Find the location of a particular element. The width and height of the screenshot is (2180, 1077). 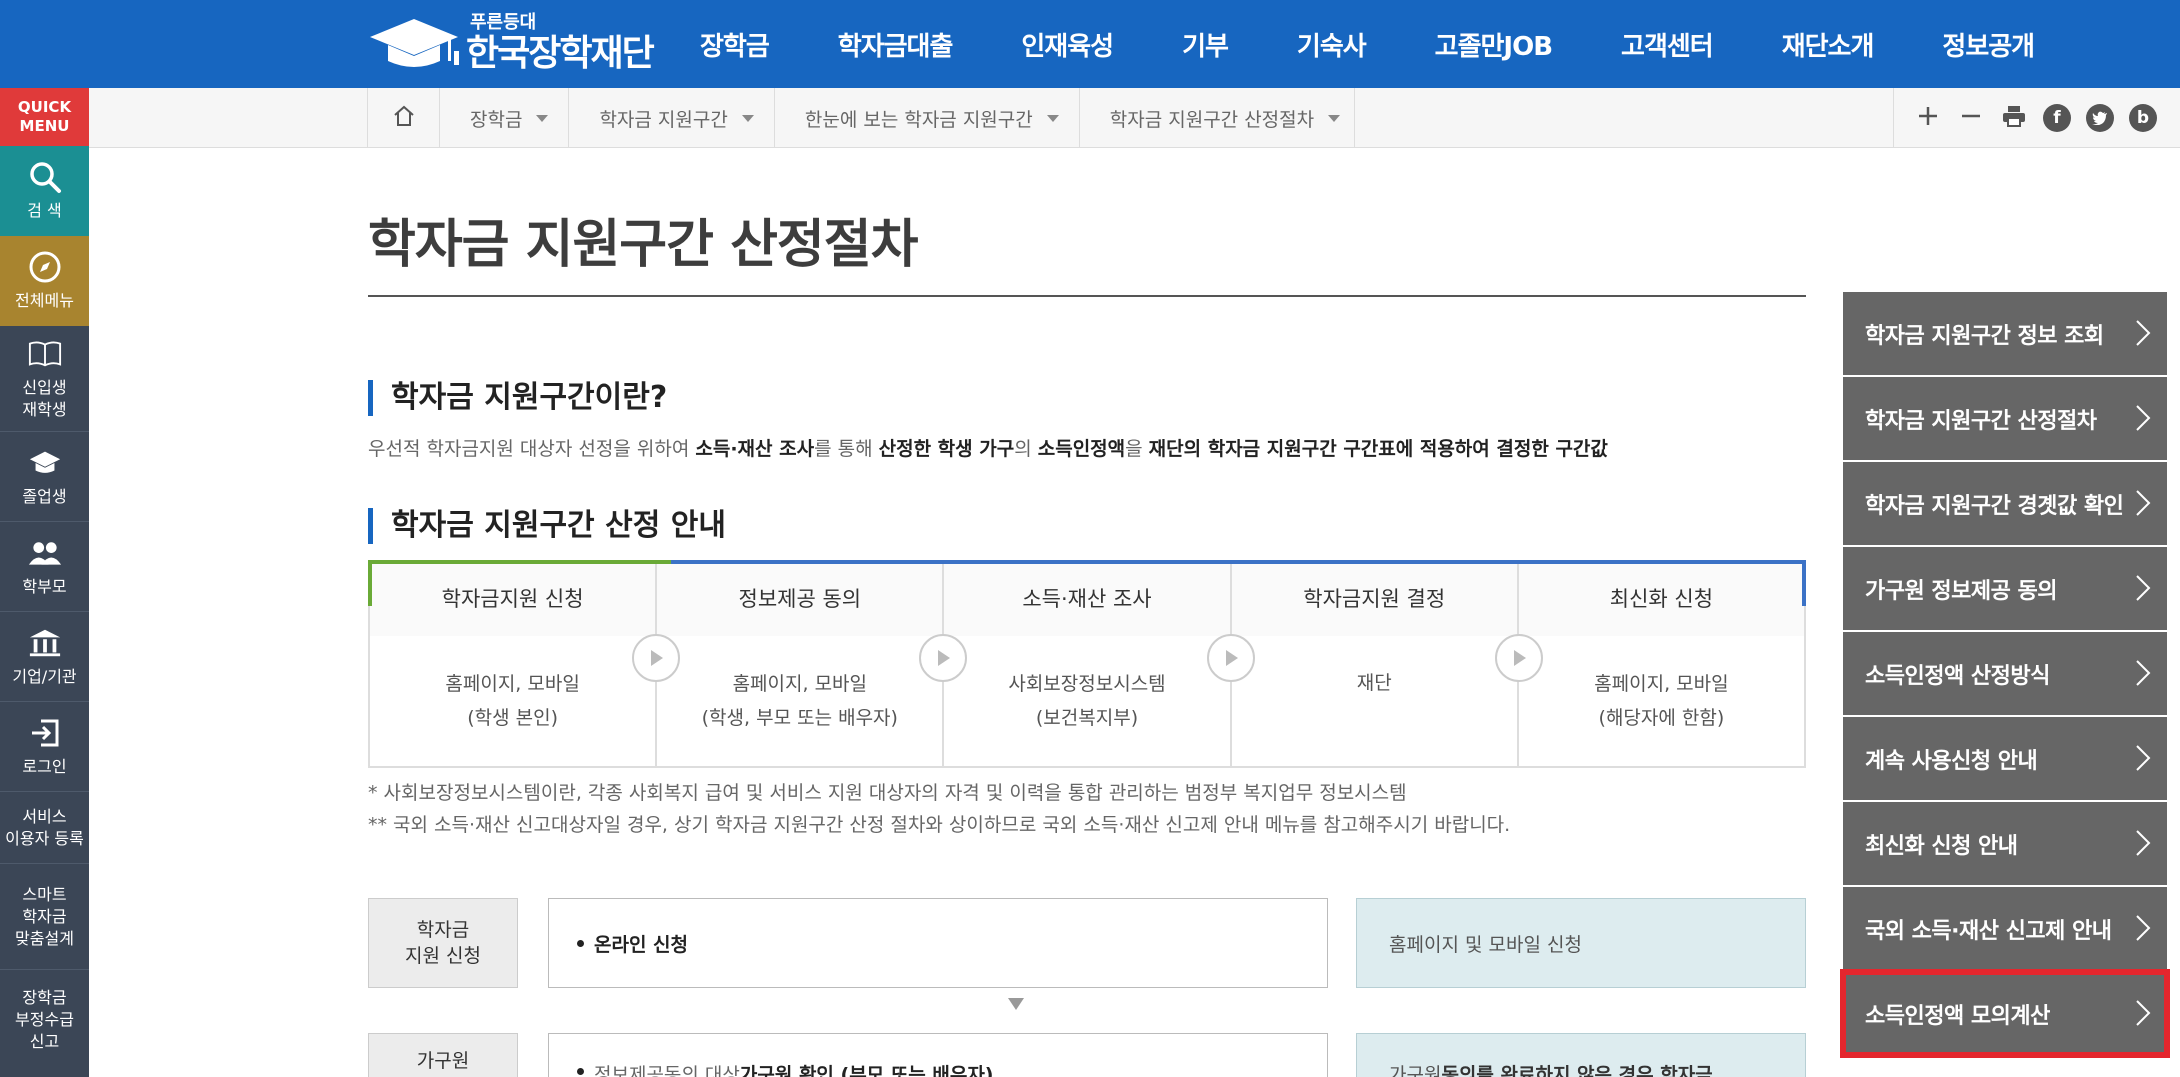

quick-students: 신입생 재학생 is located at coordinates (44, 379).